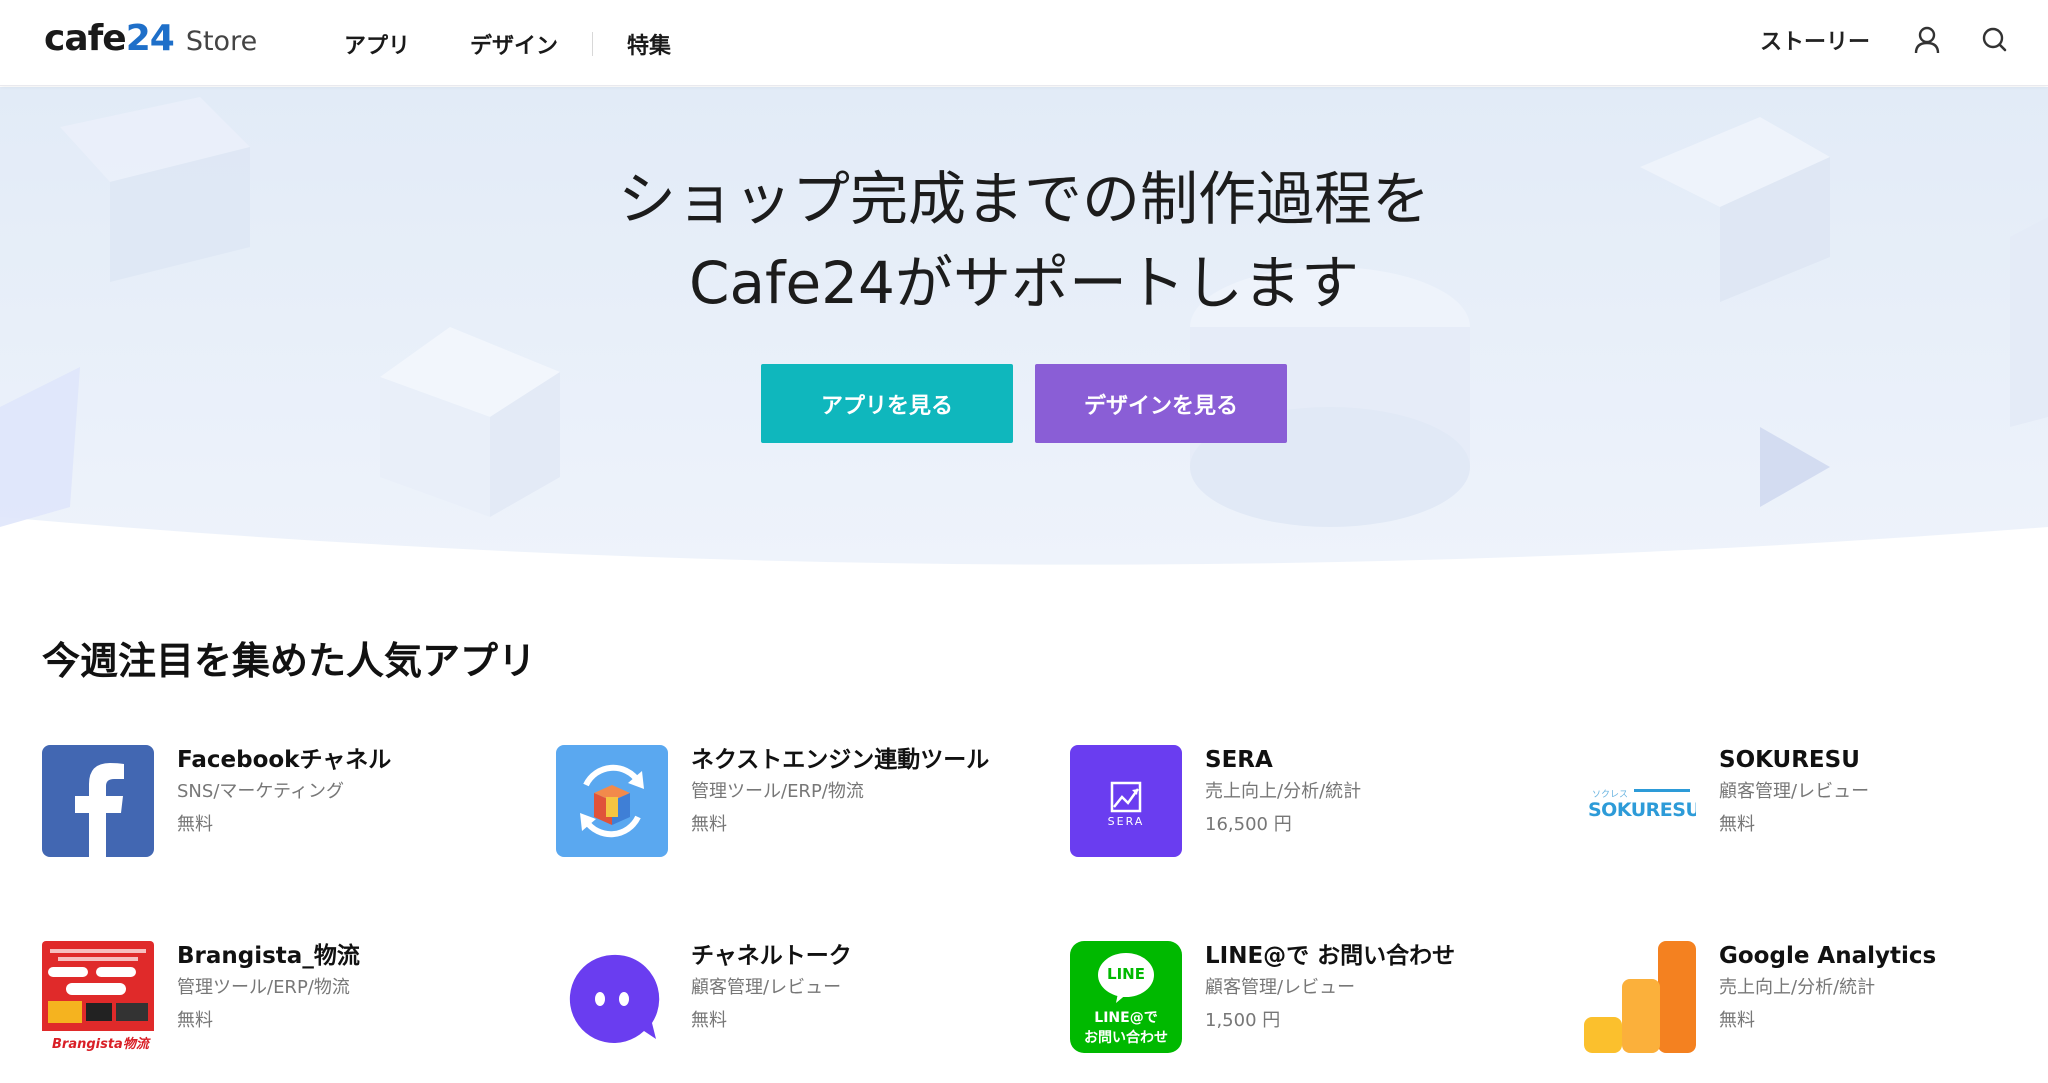  What do you see at coordinates (1126, 974) in the screenshot?
I see `line-logo-text: LINE` at bounding box center [1126, 974].